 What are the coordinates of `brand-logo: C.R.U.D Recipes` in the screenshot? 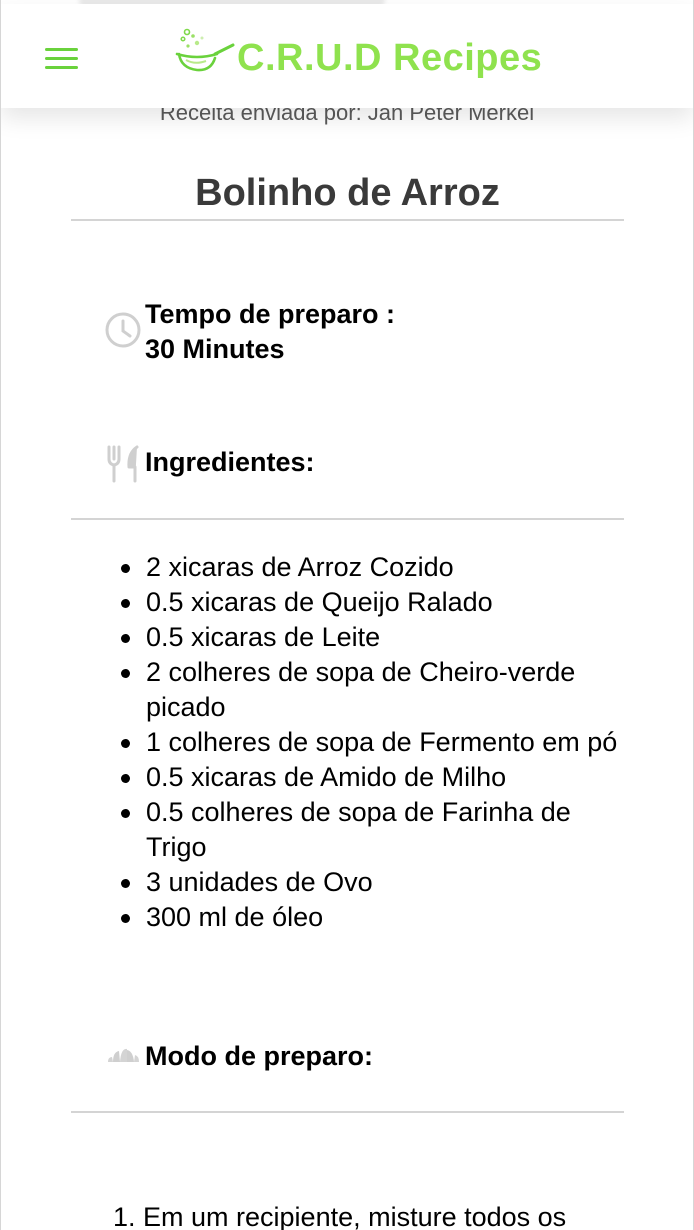 It's located at (357, 53).